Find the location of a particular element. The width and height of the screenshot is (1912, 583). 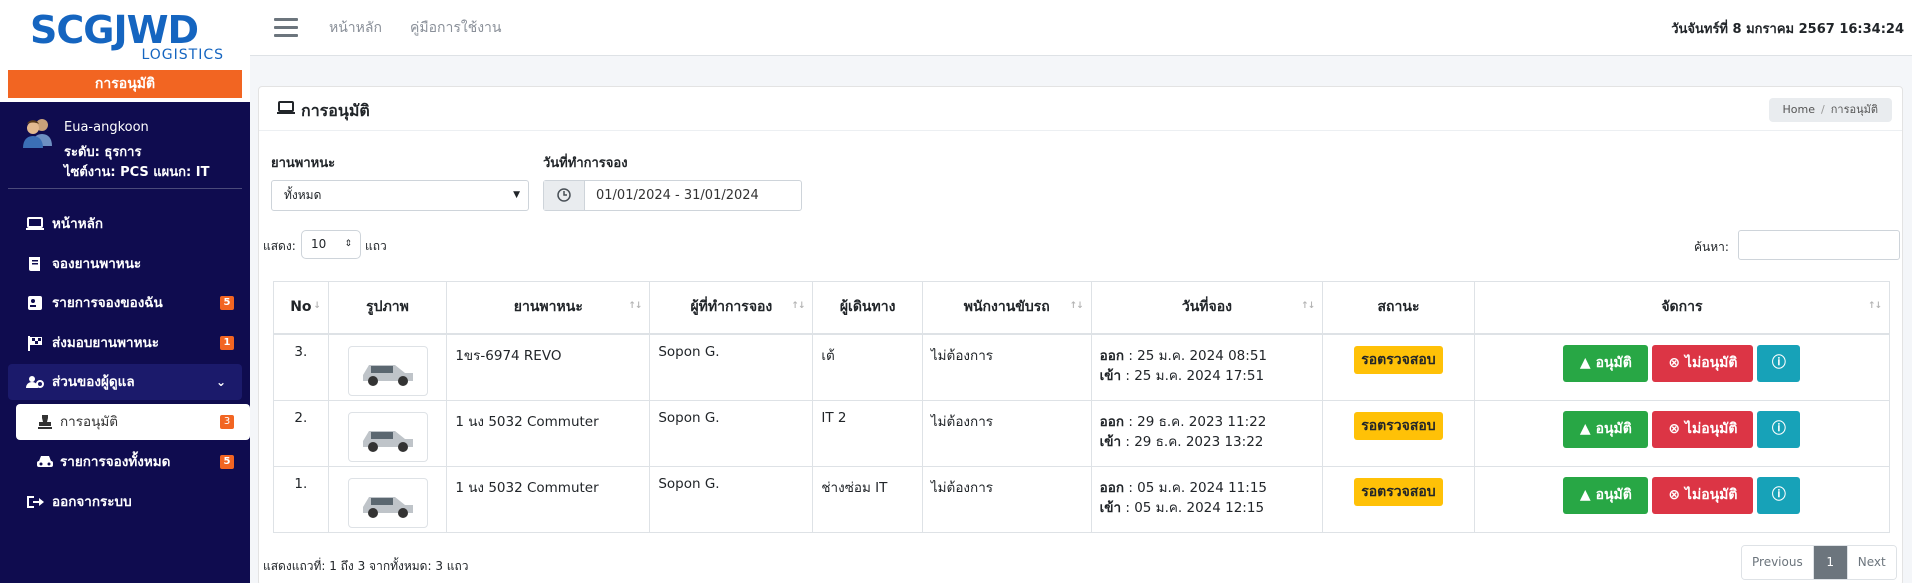

page-length-select: 10 ⇕ is located at coordinates (331, 244).